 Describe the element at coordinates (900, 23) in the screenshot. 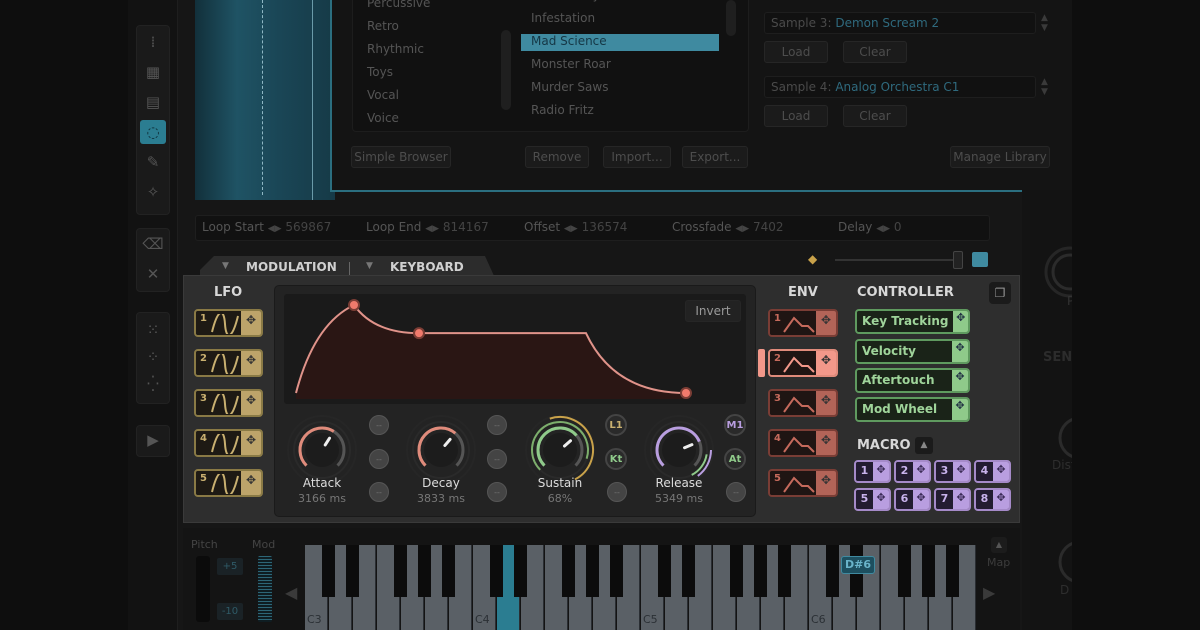

I see `sample-slot-field: Sample 3: Demon Scream 2` at that location.